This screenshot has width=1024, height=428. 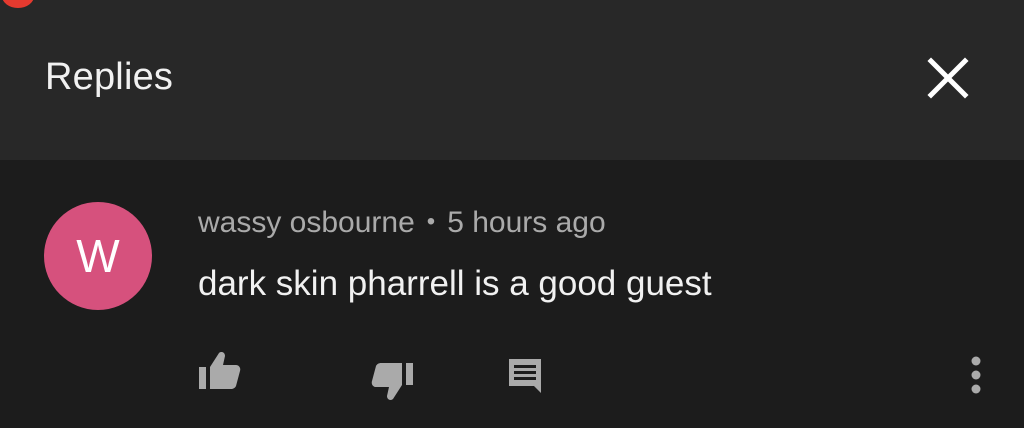 I want to click on thumbs-down-icon, so click(x=392, y=381).